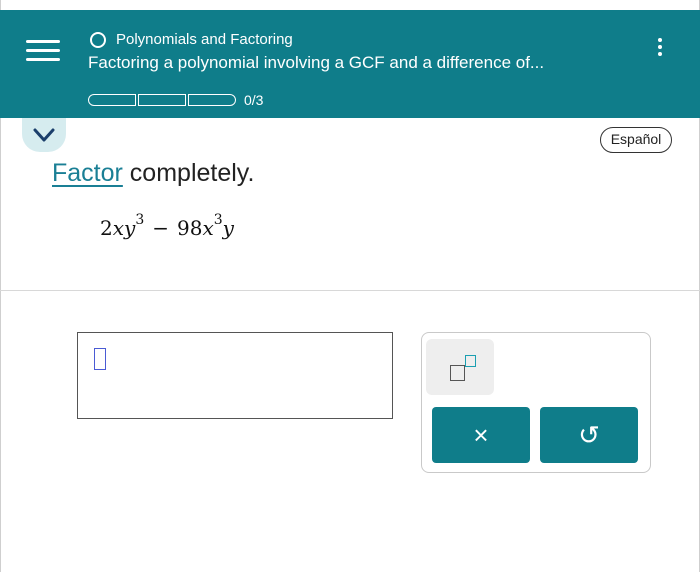 This screenshot has height=572, width=700. What do you see at coordinates (43, 50) in the screenshot?
I see `hamburger-menu-icon` at bounding box center [43, 50].